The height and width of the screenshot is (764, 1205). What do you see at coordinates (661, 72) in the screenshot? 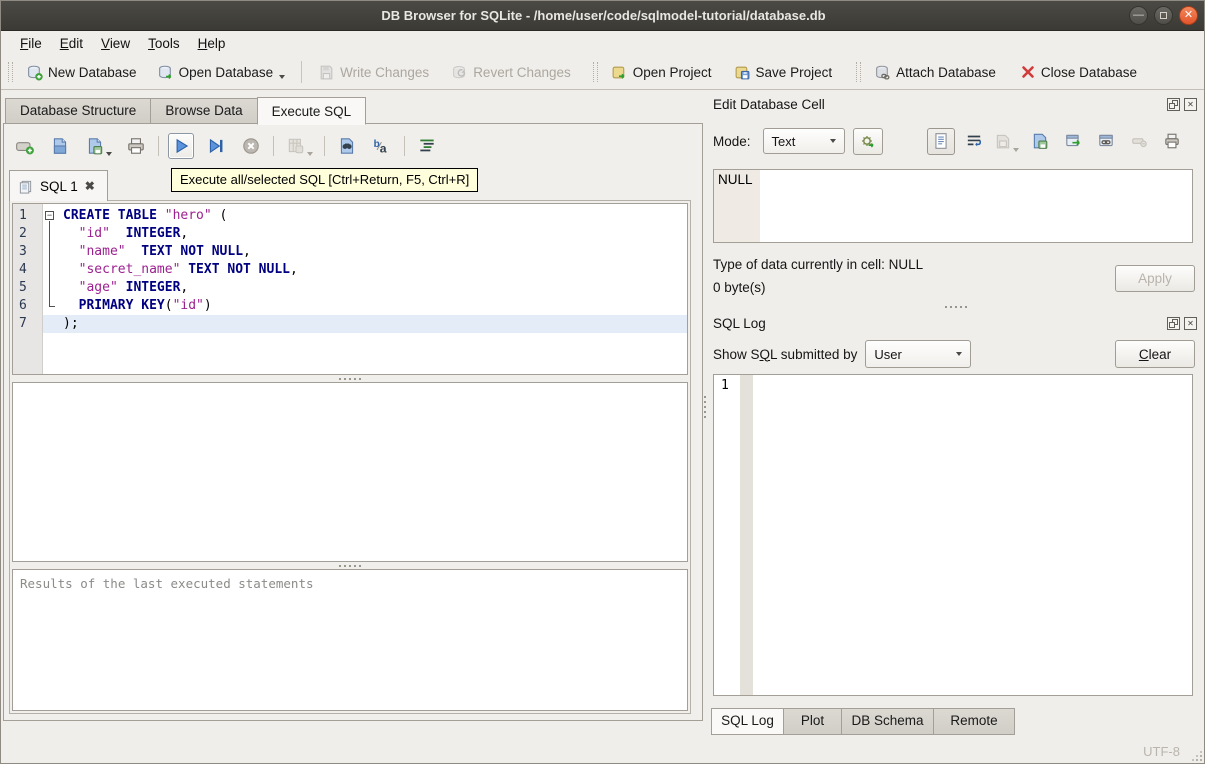
I see `open-project-button: Open Project` at bounding box center [661, 72].